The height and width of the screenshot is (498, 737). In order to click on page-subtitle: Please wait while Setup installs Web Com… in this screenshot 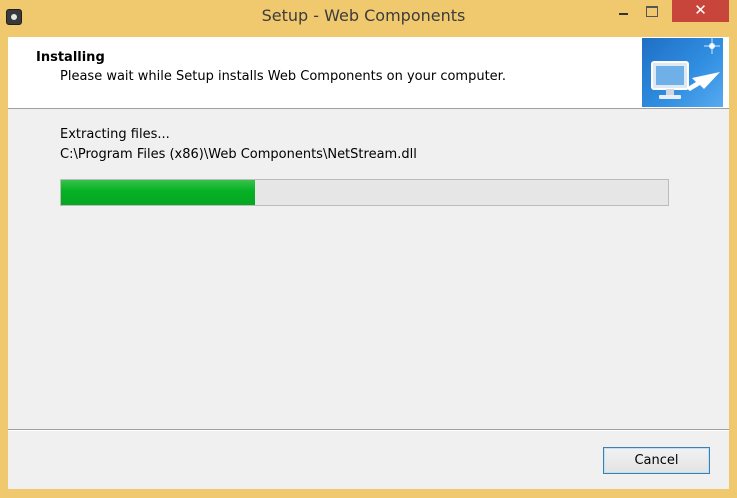, I will do `click(283, 76)`.